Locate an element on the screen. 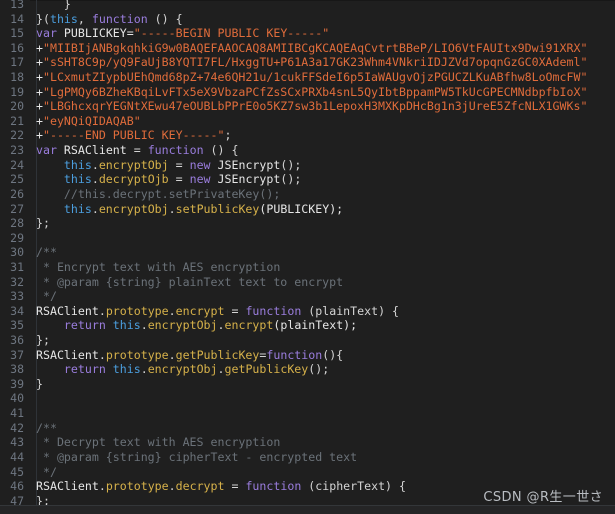 The image size is (615, 514). code-line: 26 //this.decrypt.setPrivateKey(); is located at coordinates (307, 194).